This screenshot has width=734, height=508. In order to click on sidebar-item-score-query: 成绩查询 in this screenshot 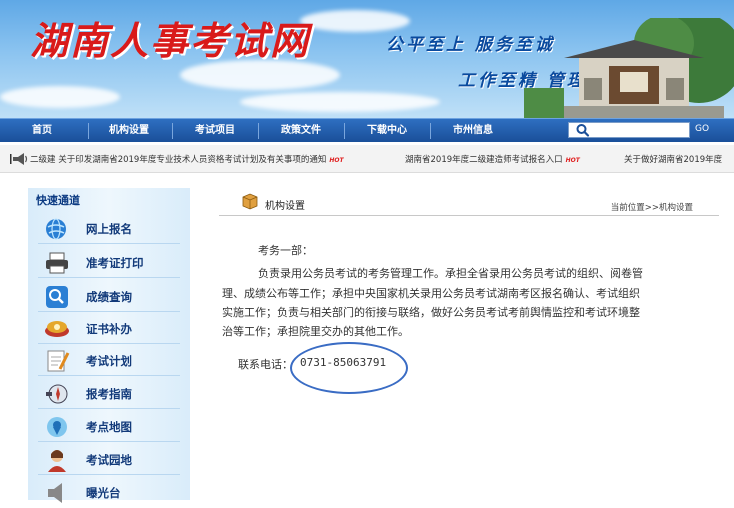, I will do `click(109, 297)`.